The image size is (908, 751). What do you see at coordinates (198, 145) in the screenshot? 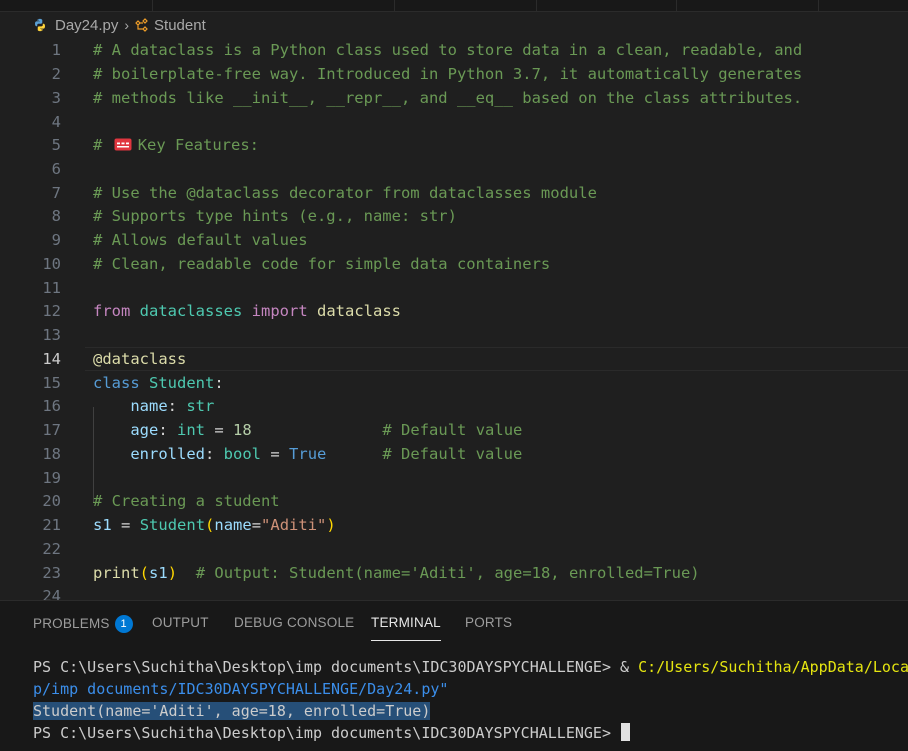
I see `comment-text: Key Features:` at bounding box center [198, 145].